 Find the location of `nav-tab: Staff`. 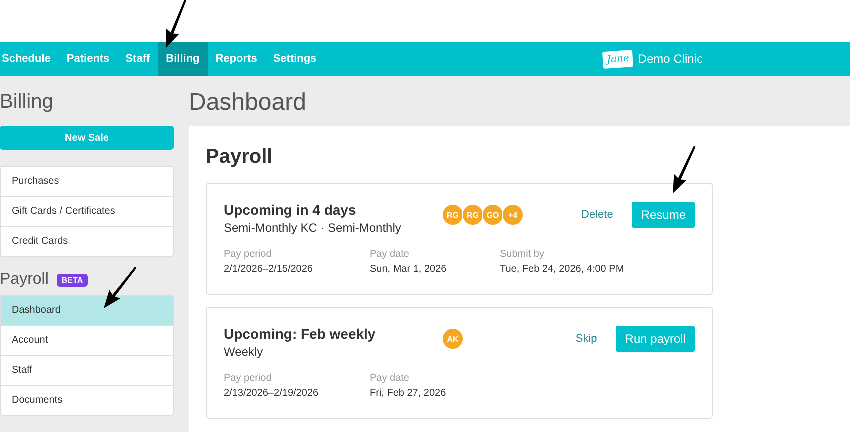

nav-tab: Staff is located at coordinates (138, 59).